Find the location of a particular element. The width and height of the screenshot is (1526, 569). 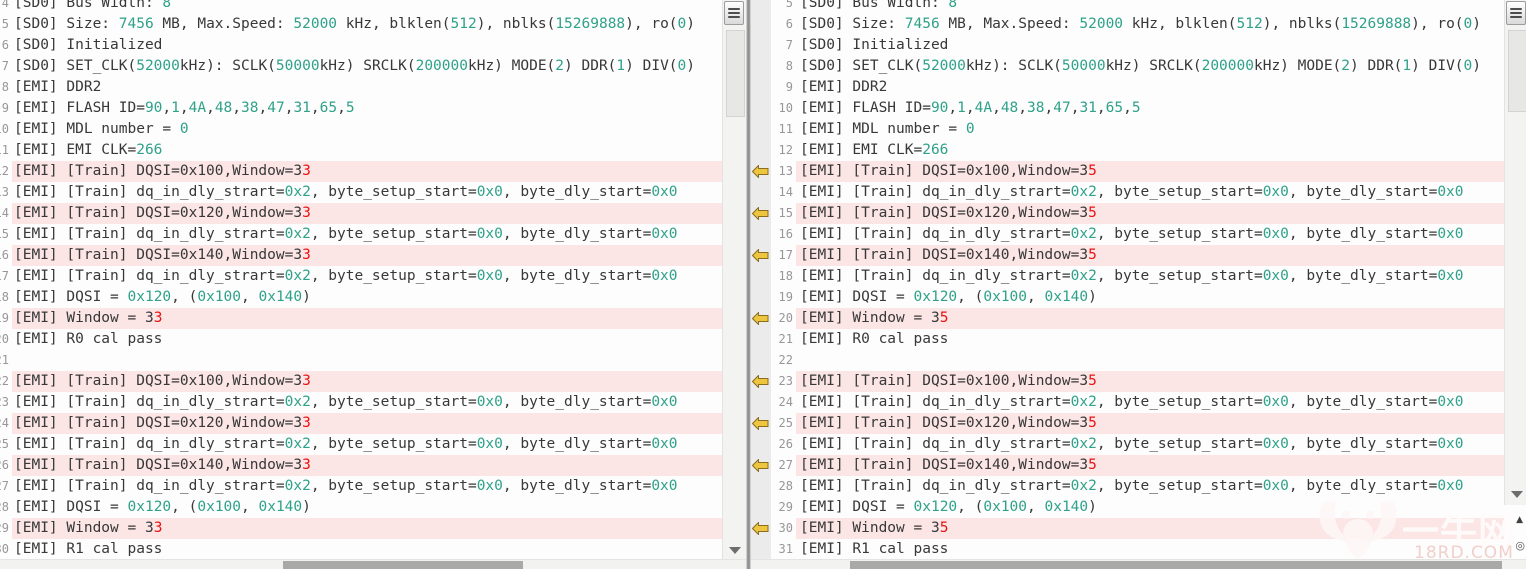

line-text: [EMI] Window = 33 is located at coordinates (367, 318).